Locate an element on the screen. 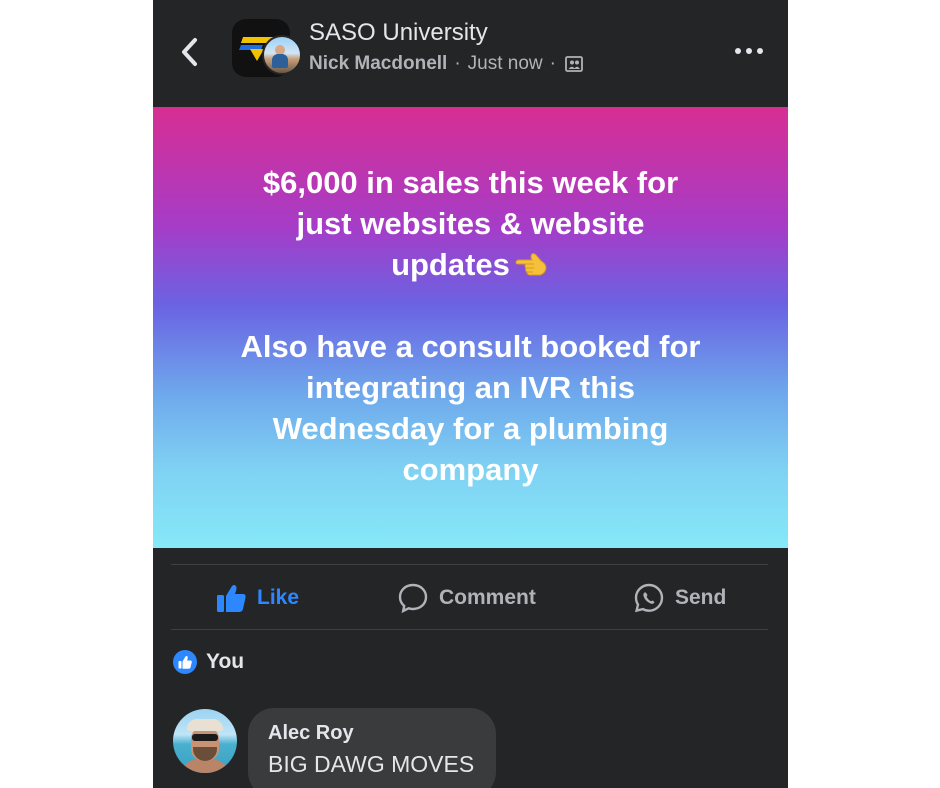  comment-bubble-icon is located at coordinates (413, 598).